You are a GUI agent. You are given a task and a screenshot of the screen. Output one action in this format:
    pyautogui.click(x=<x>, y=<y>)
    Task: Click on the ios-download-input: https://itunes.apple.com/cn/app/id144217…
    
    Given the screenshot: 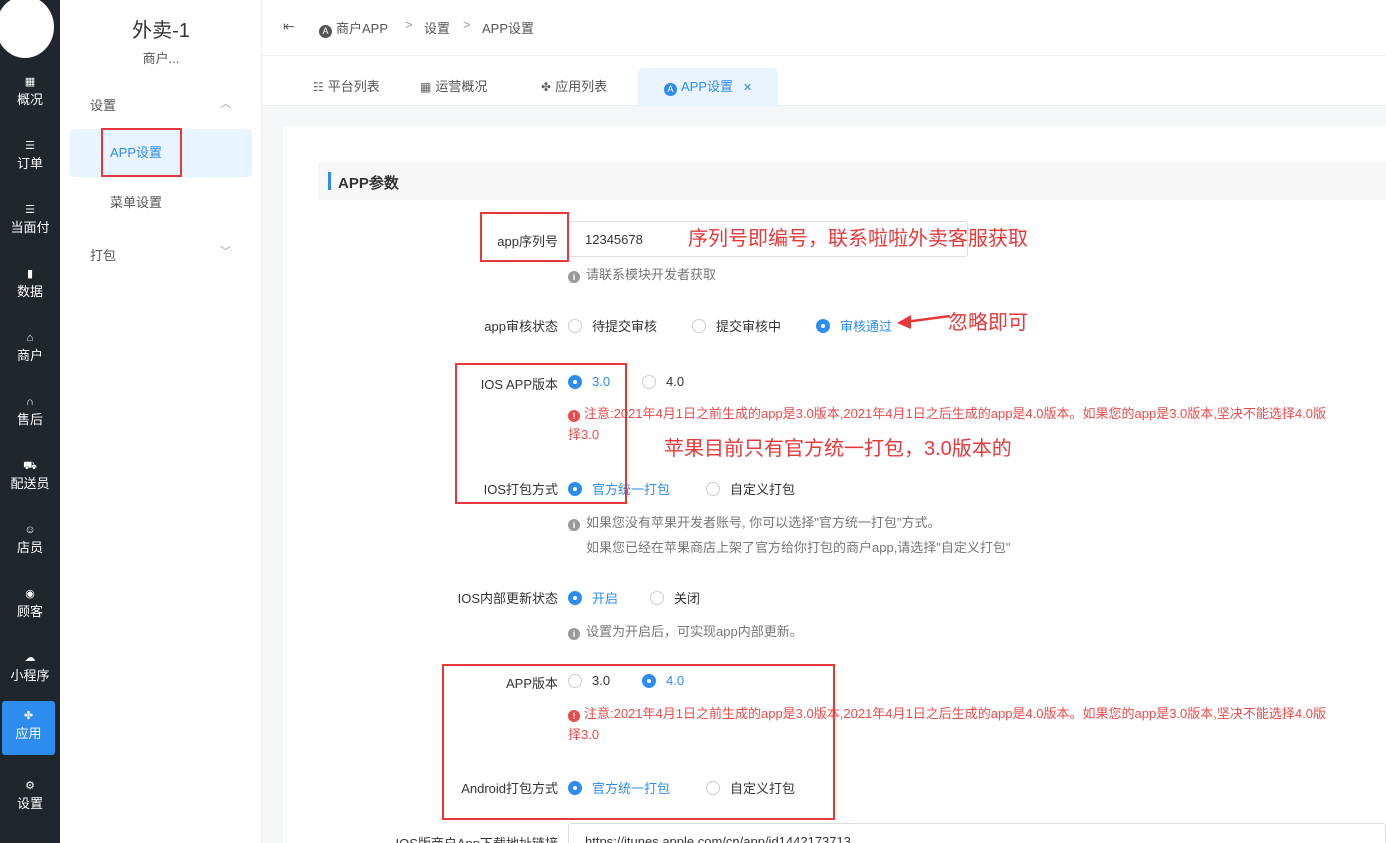 What is the action you would take?
    pyautogui.click(x=977, y=833)
    